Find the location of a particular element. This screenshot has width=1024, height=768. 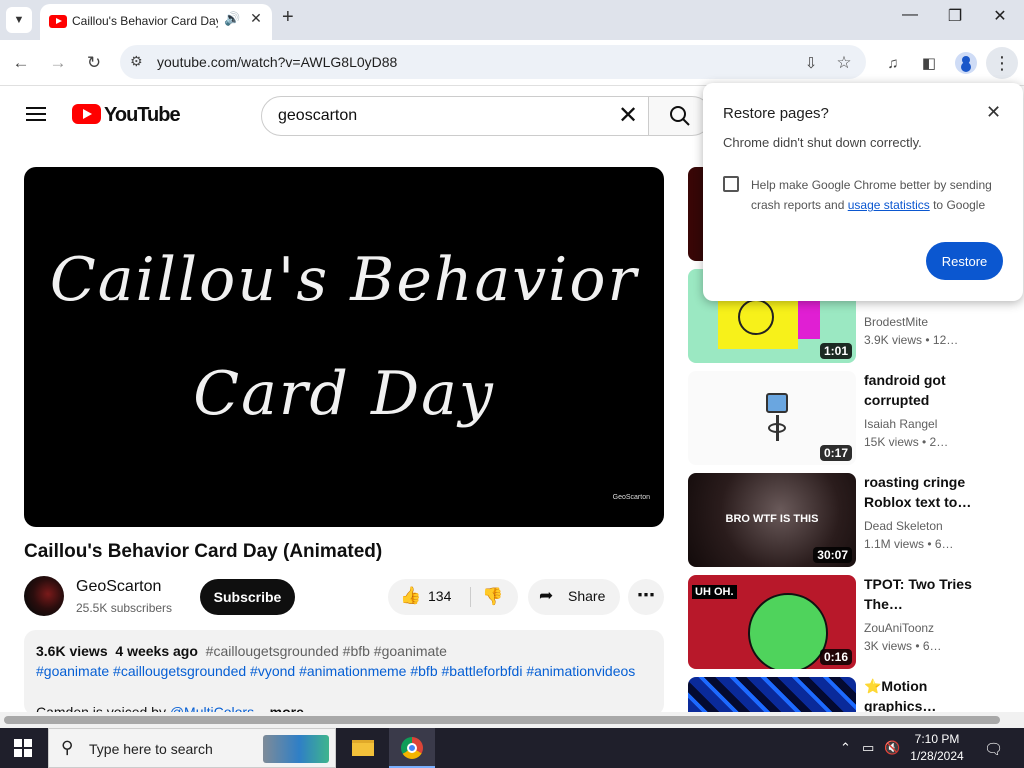

channel-name: GeoScarton is located at coordinates (118, 587).